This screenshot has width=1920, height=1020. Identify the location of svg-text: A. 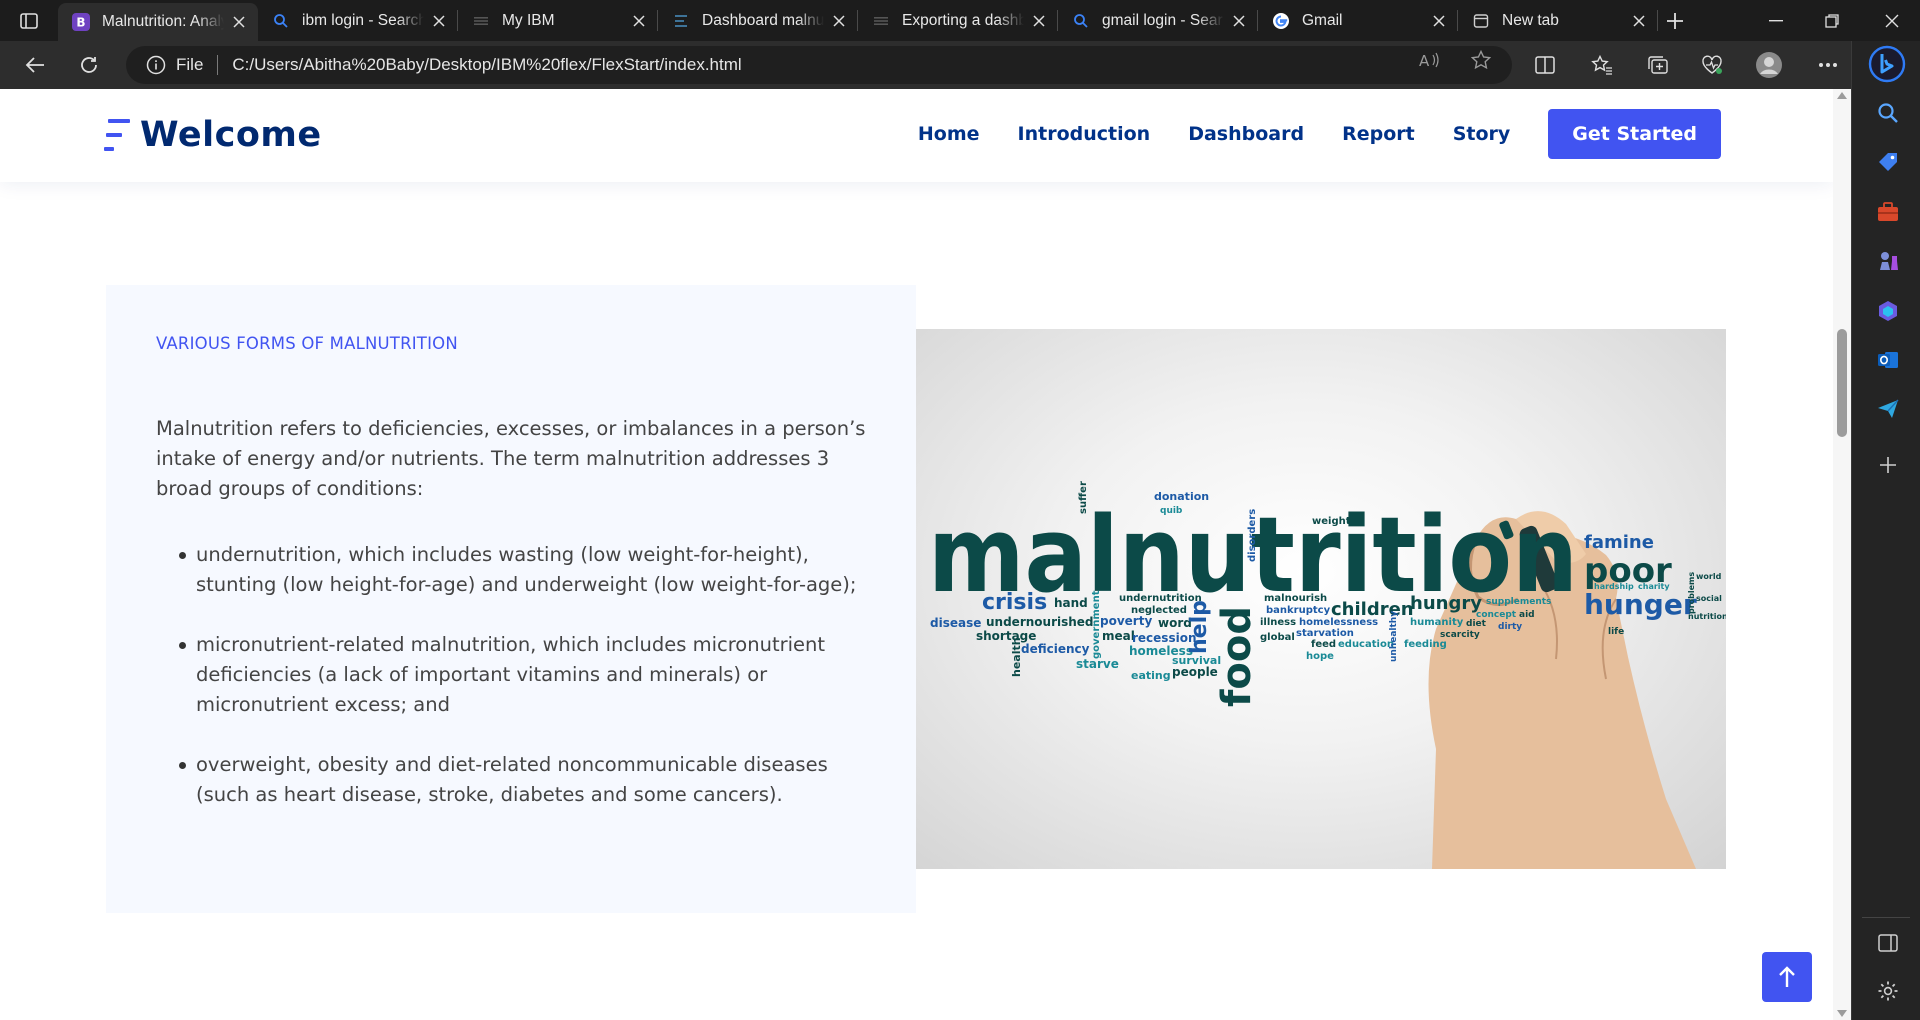
(1424, 60).